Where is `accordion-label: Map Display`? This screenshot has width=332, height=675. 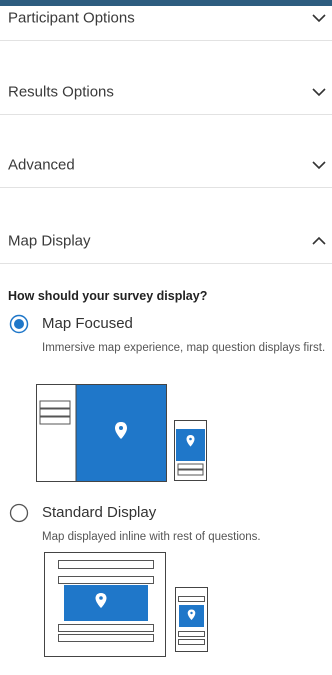
accordion-label: Map Display is located at coordinates (49, 240).